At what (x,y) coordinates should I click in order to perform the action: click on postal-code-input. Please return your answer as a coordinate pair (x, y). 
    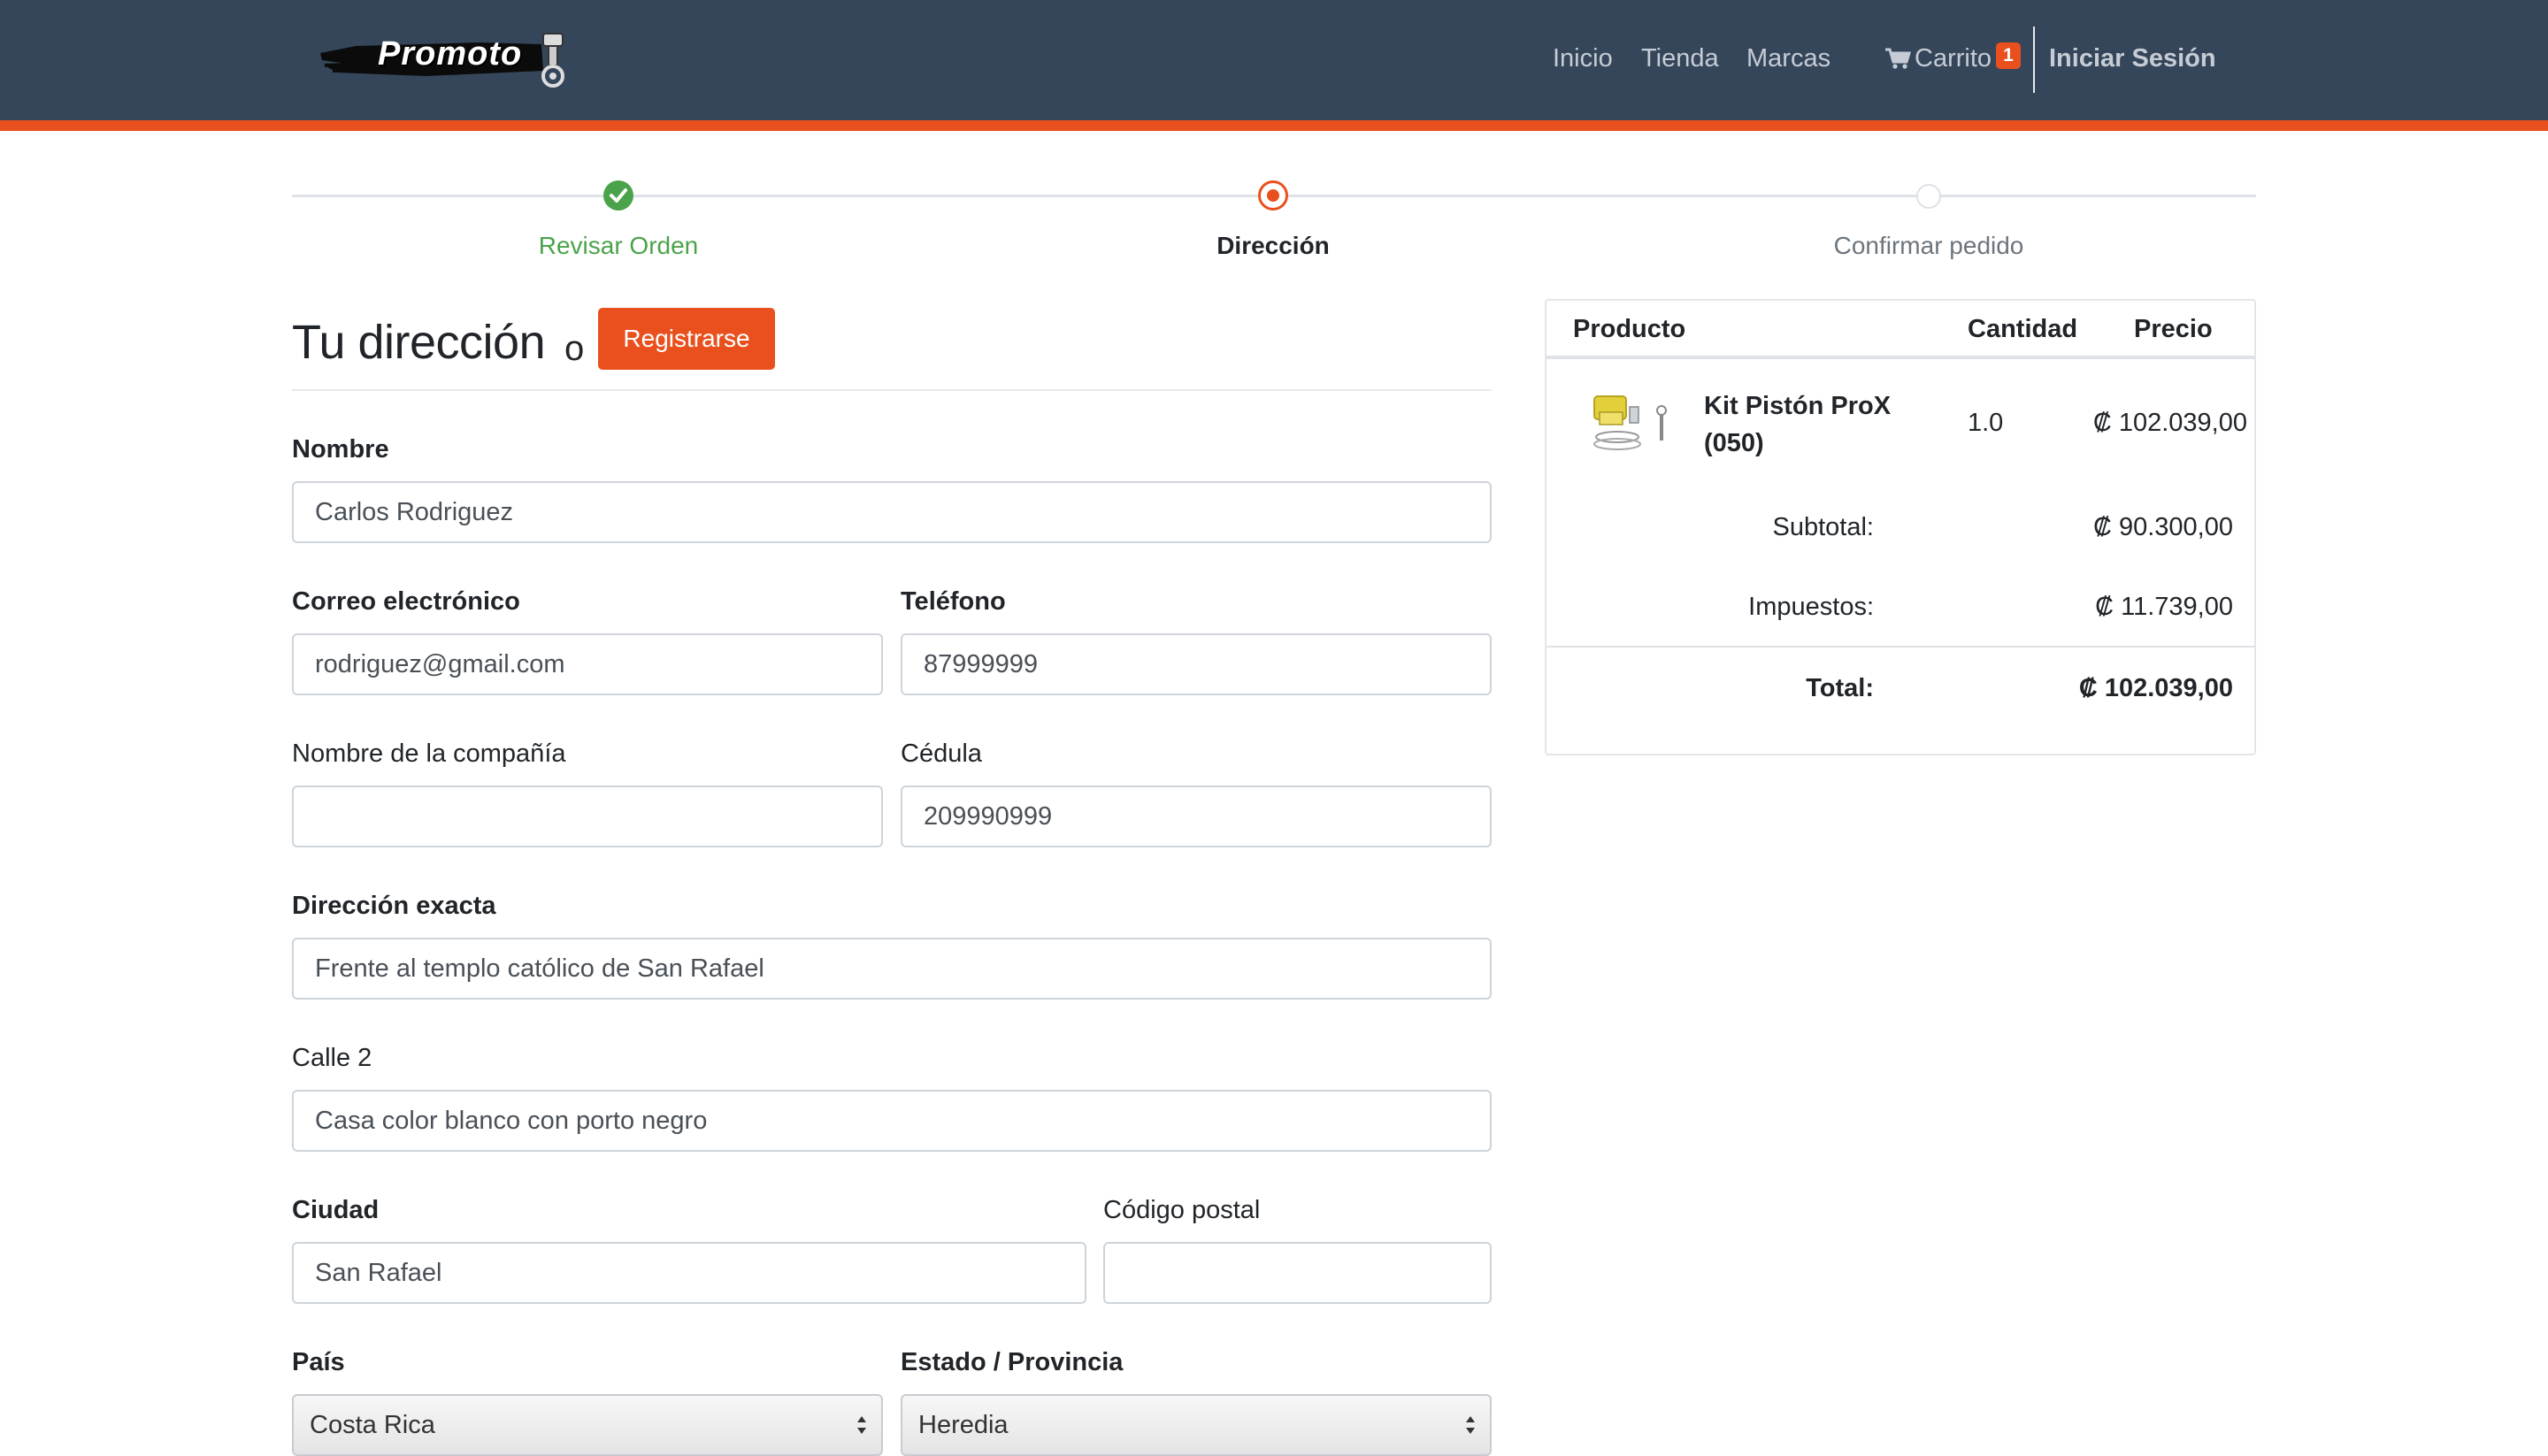
    Looking at the image, I should click on (1297, 1273).